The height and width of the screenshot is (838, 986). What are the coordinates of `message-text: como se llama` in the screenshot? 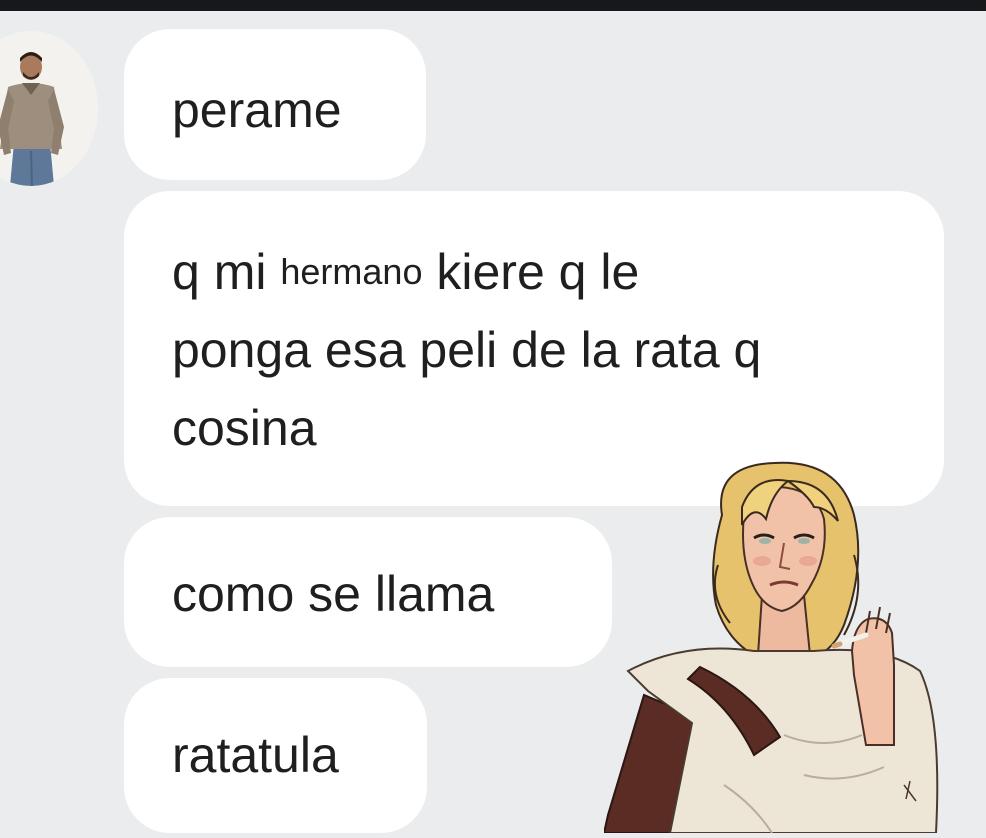 It's located at (333, 594).